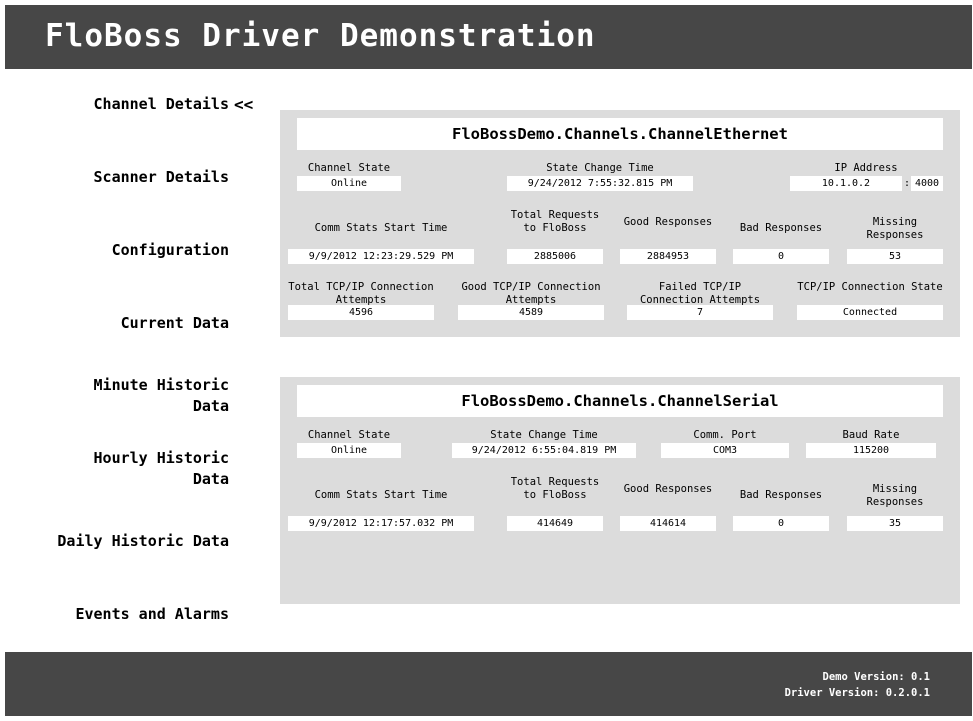  What do you see at coordinates (870, 287) in the screenshot?
I see `eth-tcp-state-label: TCP/IP Connection State` at bounding box center [870, 287].